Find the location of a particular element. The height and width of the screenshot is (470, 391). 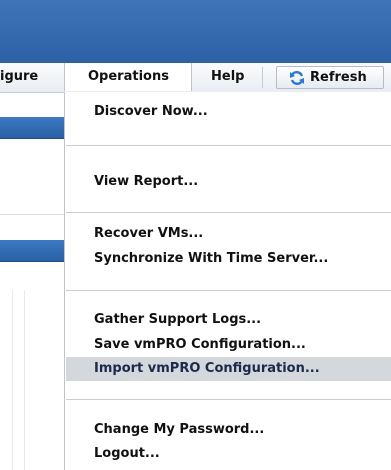

menu-help: Help is located at coordinates (227, 77).